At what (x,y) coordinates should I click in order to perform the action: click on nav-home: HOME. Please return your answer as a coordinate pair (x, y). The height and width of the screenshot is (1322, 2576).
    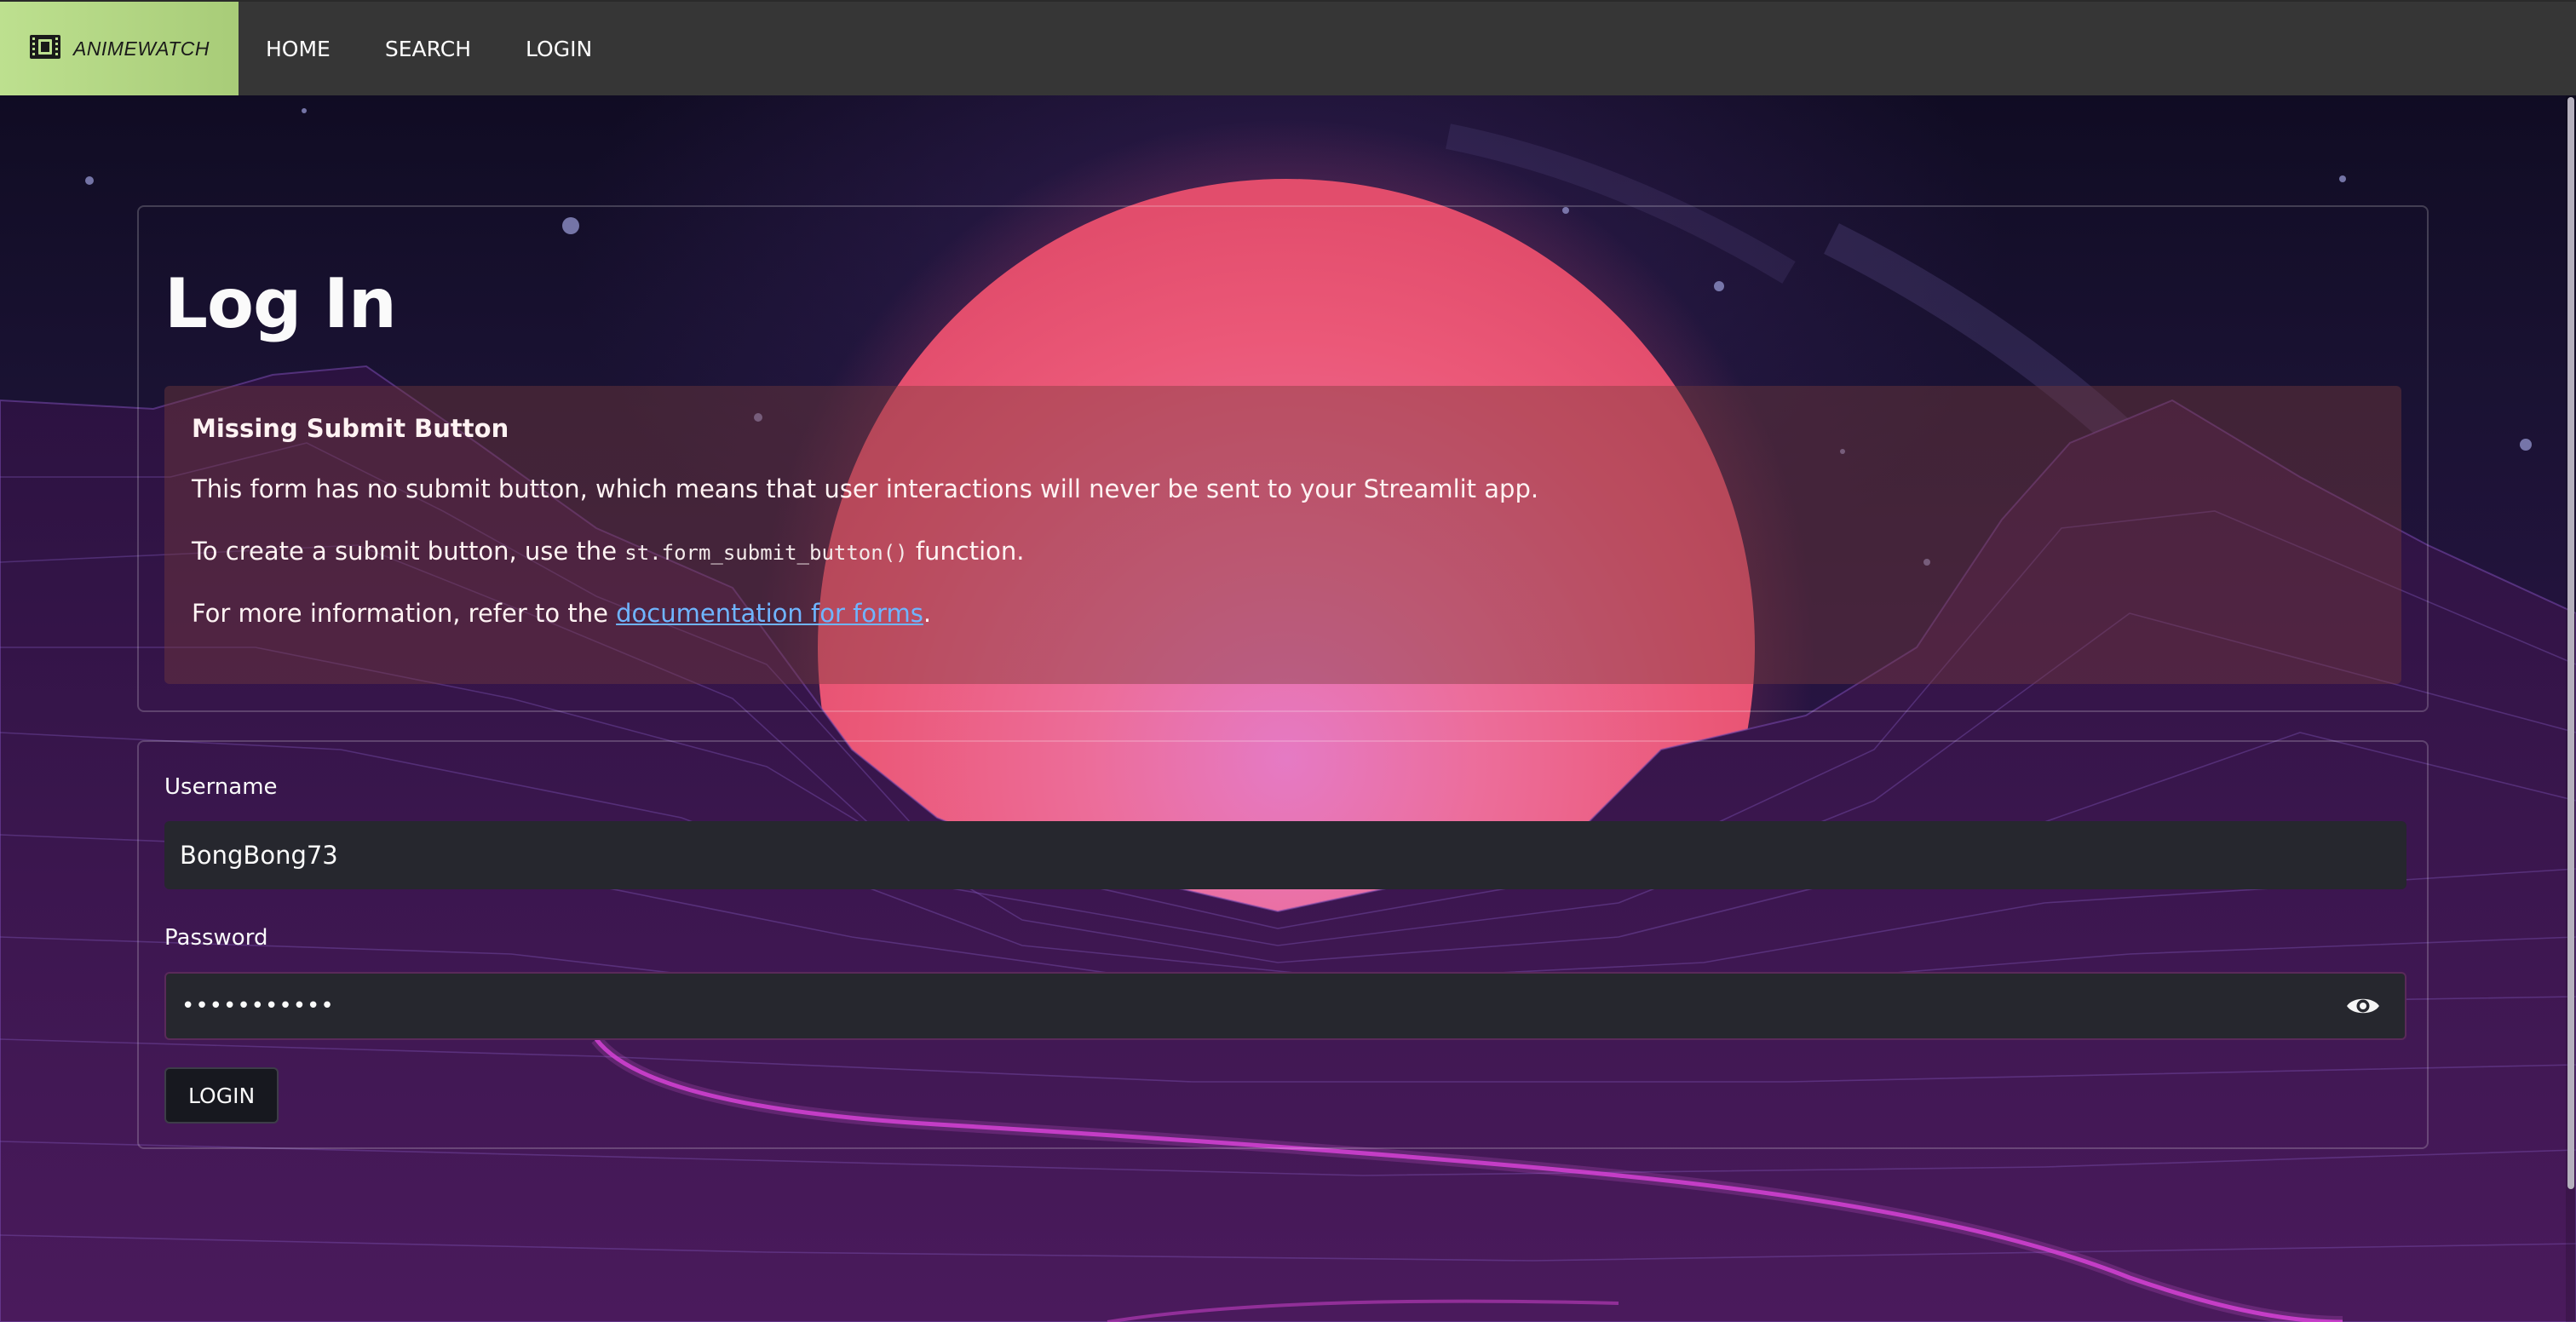
    Looking at the image, I should click on (298, 48).